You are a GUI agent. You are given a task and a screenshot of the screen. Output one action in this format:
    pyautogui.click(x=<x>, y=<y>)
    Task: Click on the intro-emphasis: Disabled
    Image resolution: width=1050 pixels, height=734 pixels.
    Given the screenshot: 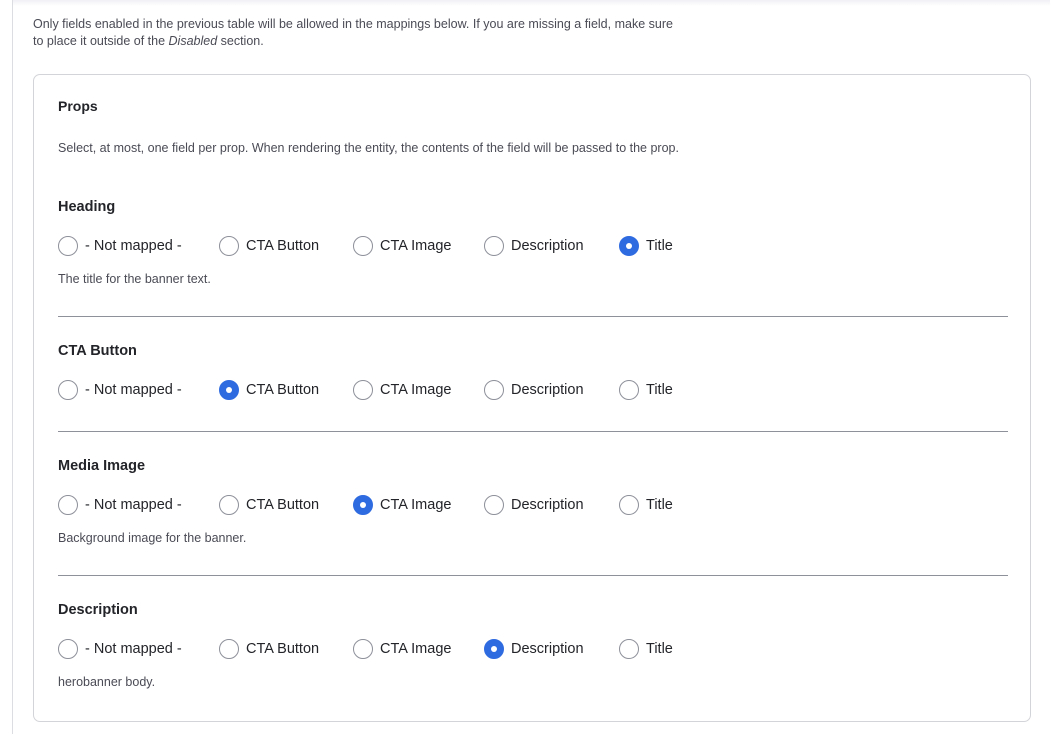 What is the action you would take?
    pyautogui.click(x=193, y=41)
    